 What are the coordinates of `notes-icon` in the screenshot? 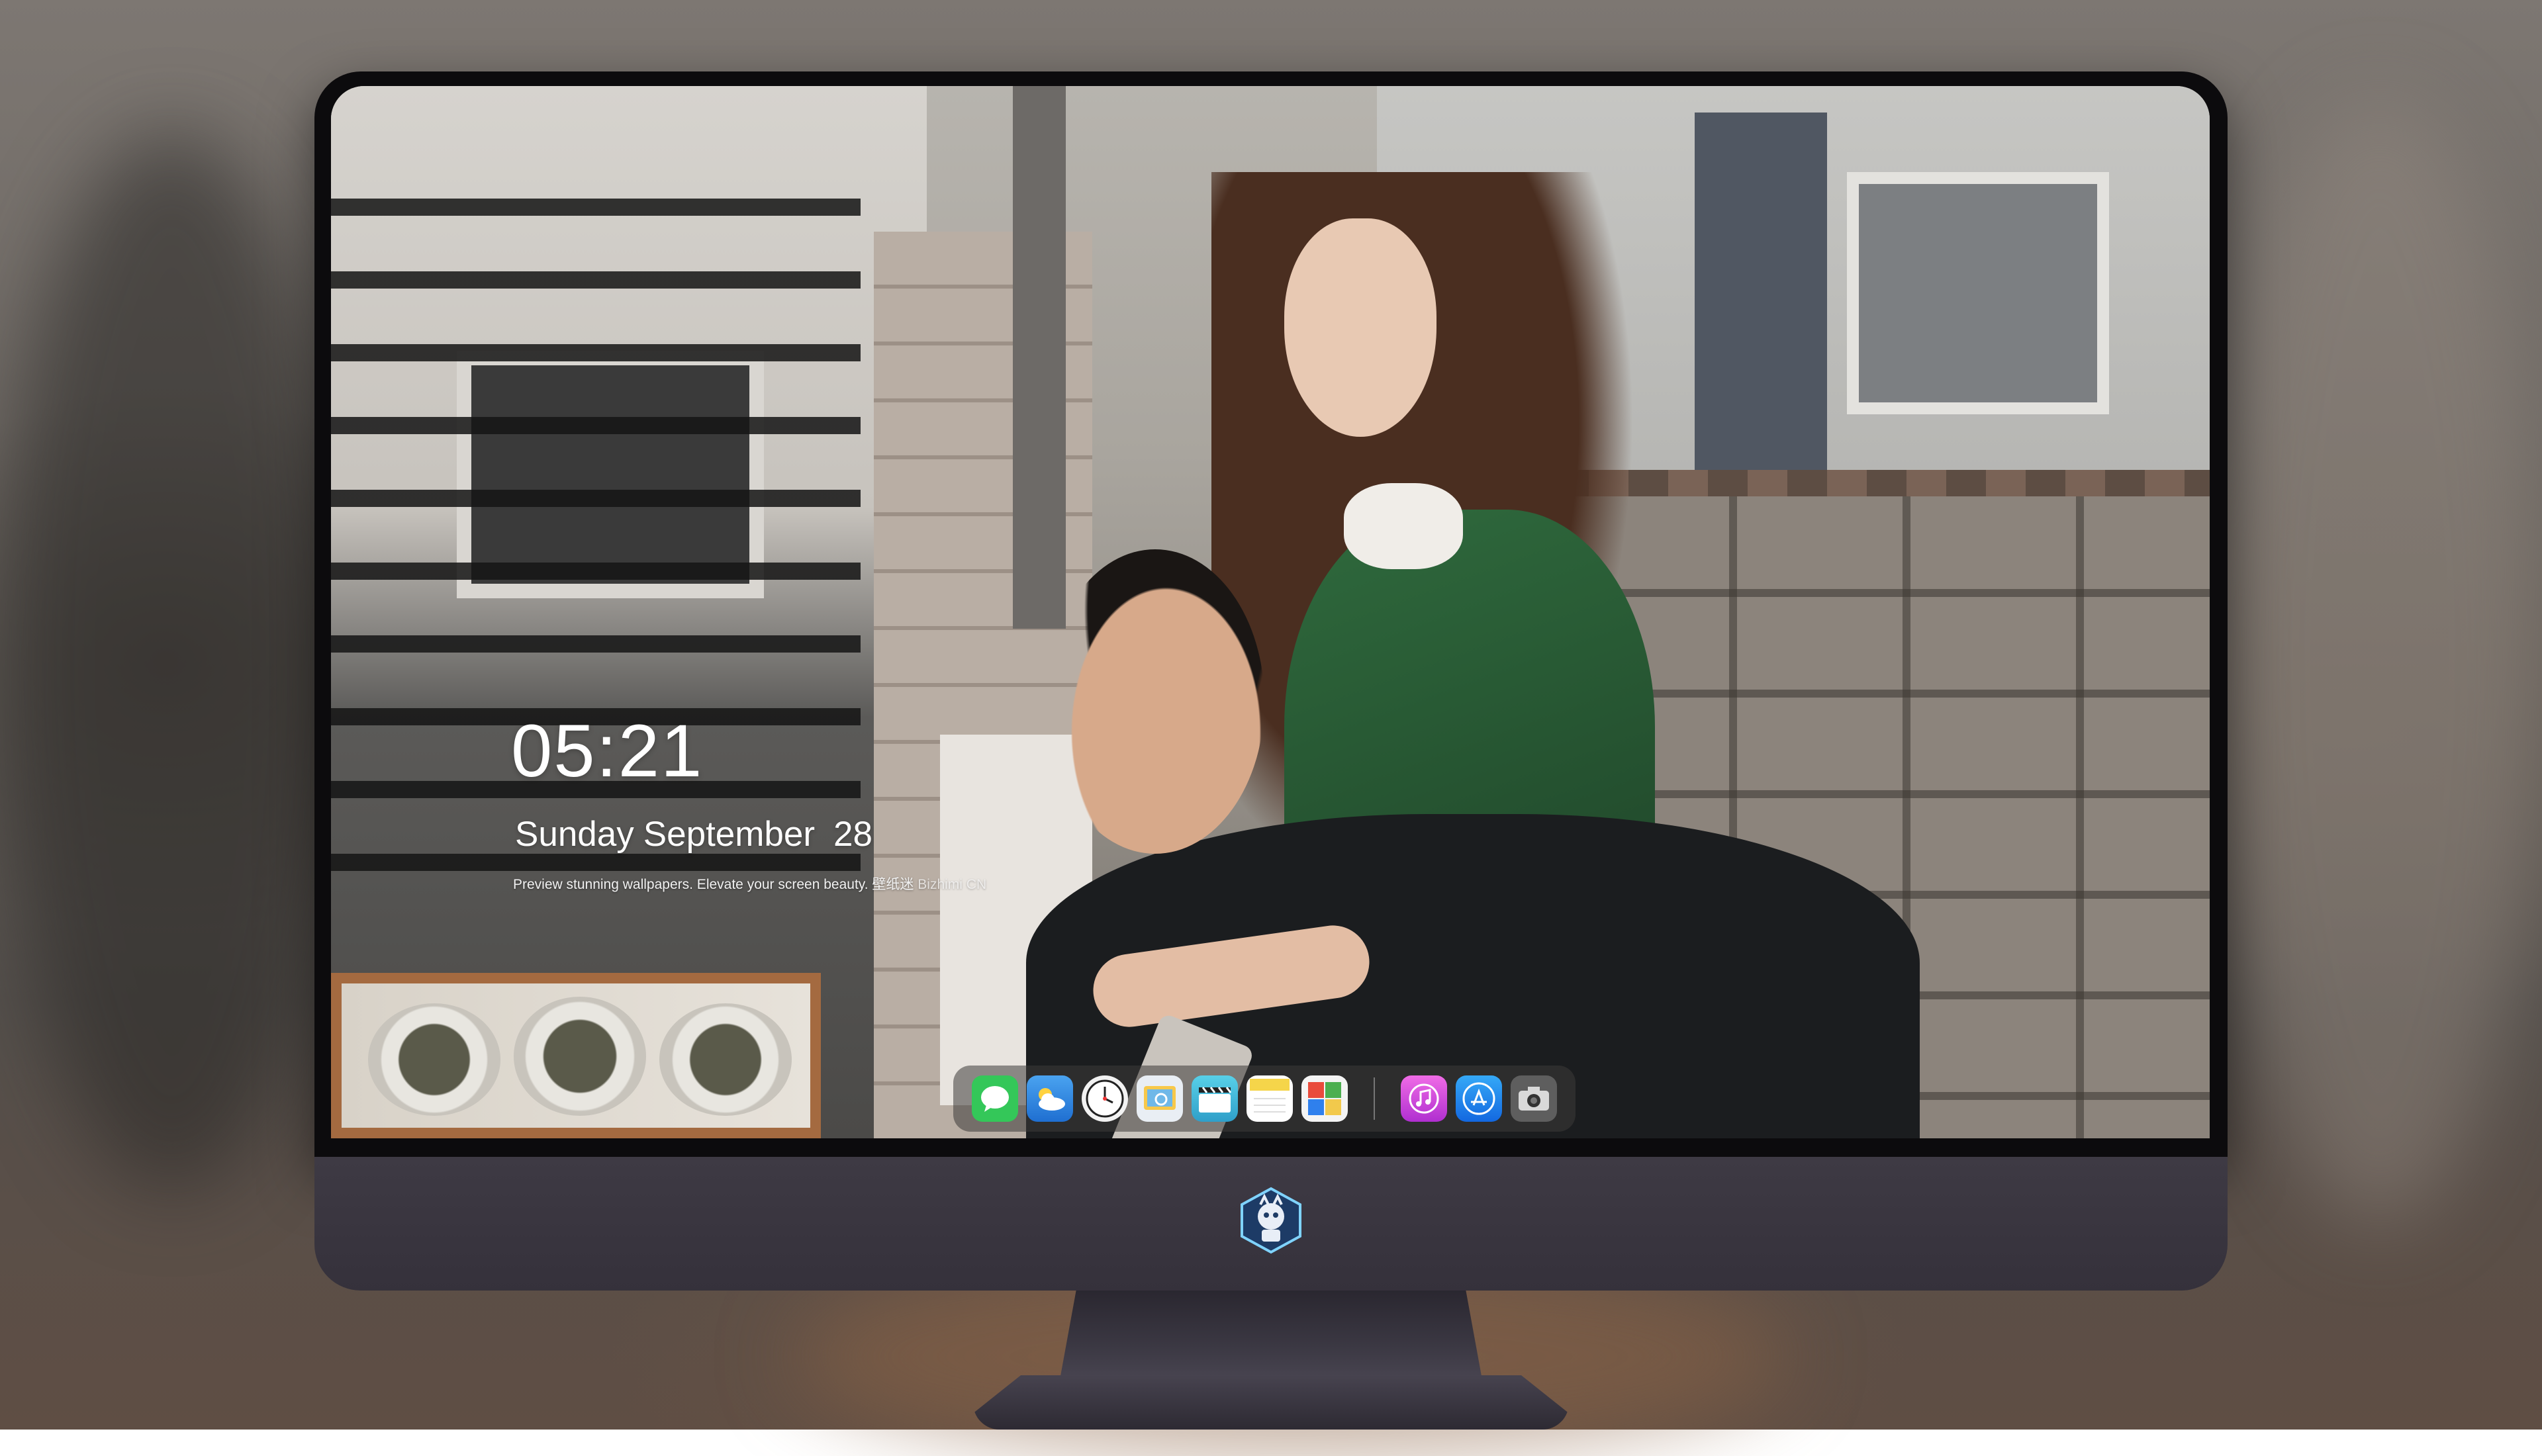 It's located at (1270, 1098).